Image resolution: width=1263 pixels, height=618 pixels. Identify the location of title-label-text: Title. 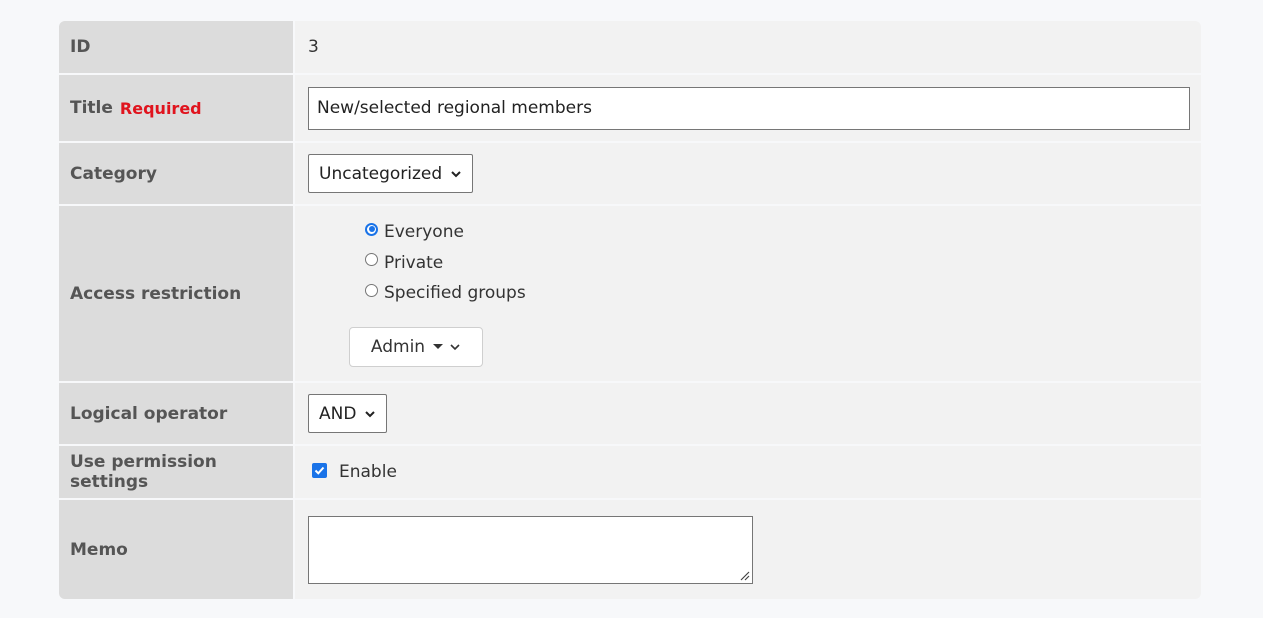
(91, 108).